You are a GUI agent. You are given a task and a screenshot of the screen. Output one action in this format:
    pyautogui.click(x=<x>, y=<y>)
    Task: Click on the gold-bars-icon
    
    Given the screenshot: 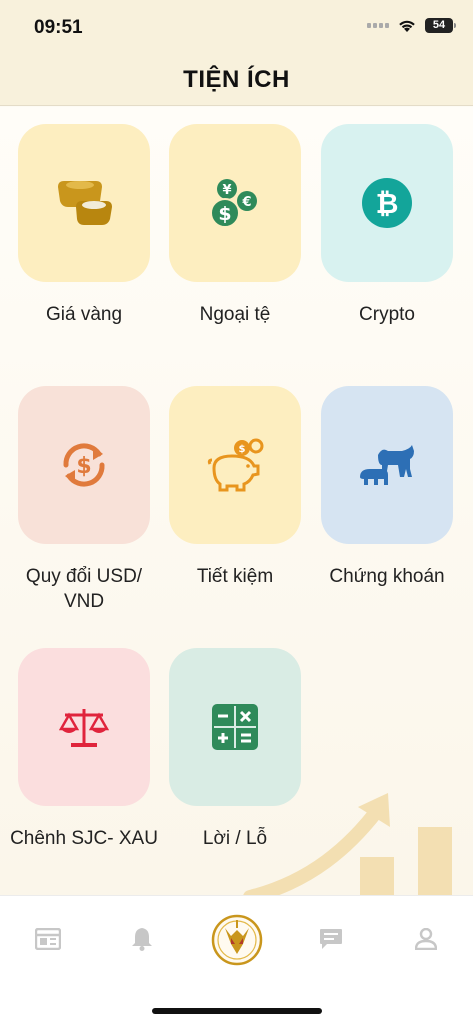 What is the action you would take?
    pyautogui.click(x=85, y=203)
    